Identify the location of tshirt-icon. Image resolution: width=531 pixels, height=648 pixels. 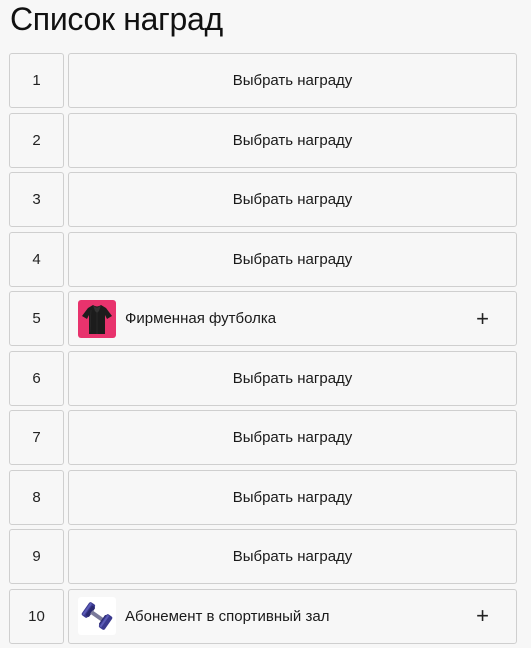
(97, 318).